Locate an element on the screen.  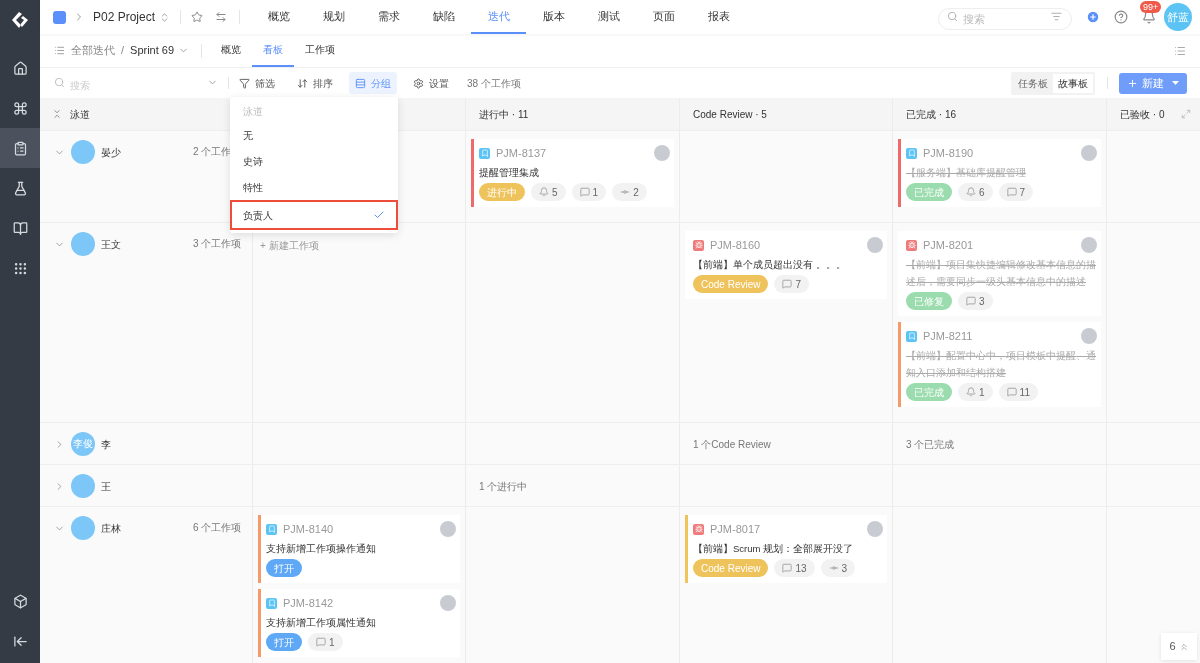
view-tab: 概览 is located at coordinates (231, 50).